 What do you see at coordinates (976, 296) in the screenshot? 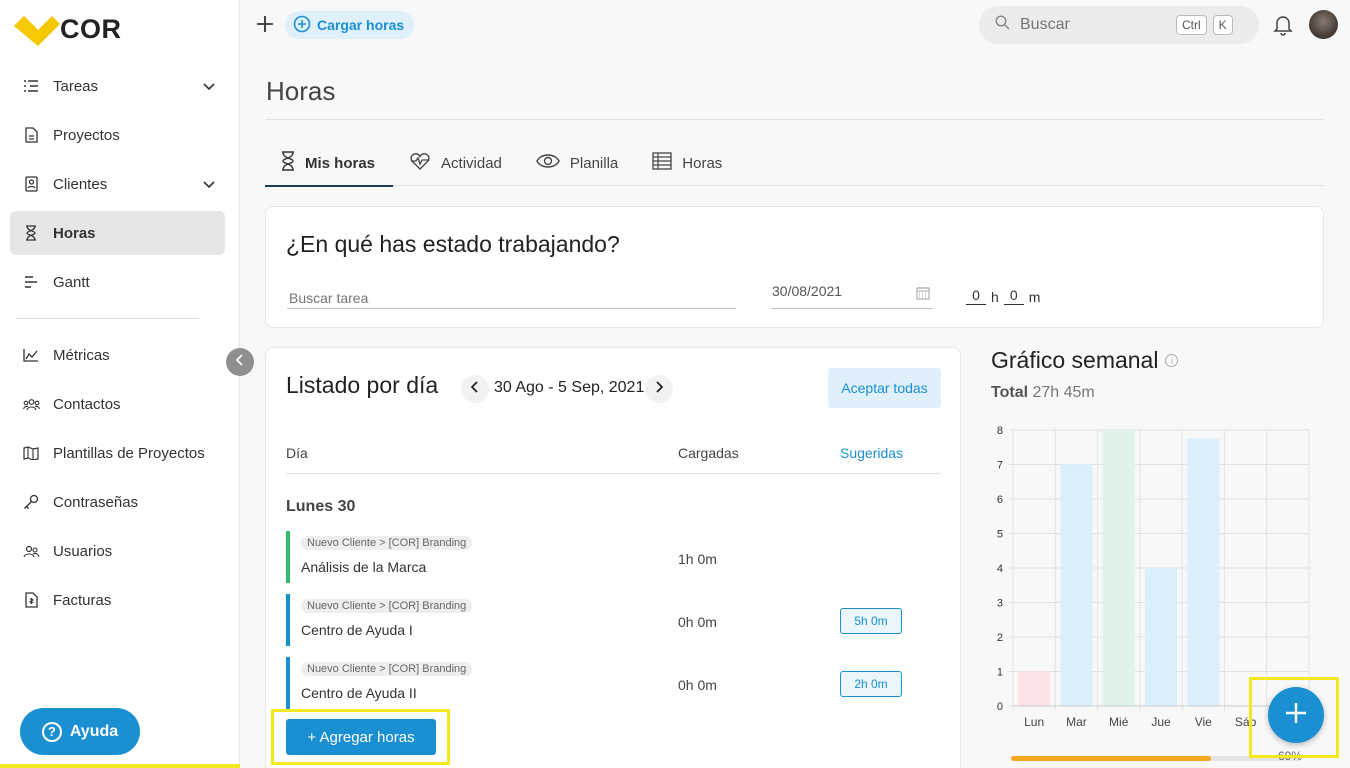
I see `hours-input: 0` at bounding box center [976, 296].